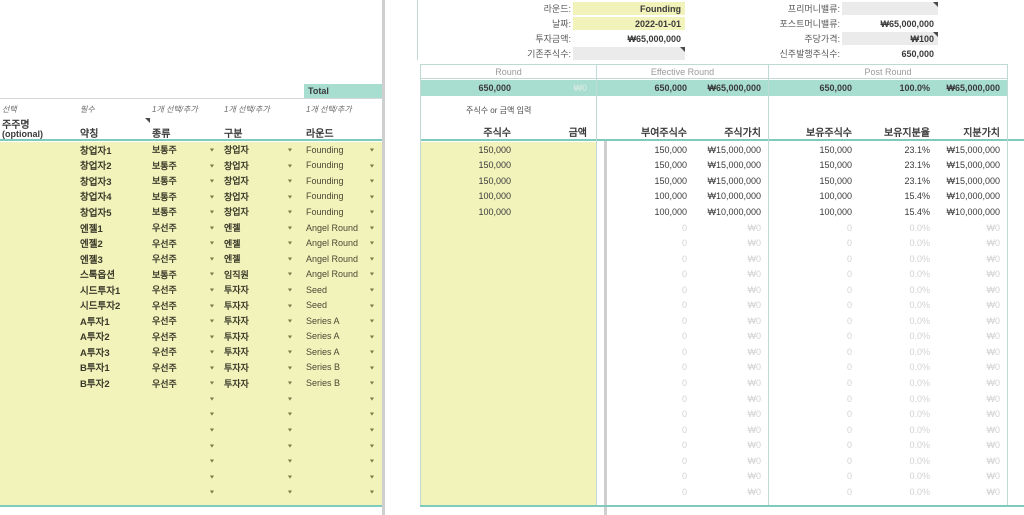 The image size is (1024, 515). Describe the element at coordinates (255, 274) in the screenshot. I see `row-category: 임직원` at that location.